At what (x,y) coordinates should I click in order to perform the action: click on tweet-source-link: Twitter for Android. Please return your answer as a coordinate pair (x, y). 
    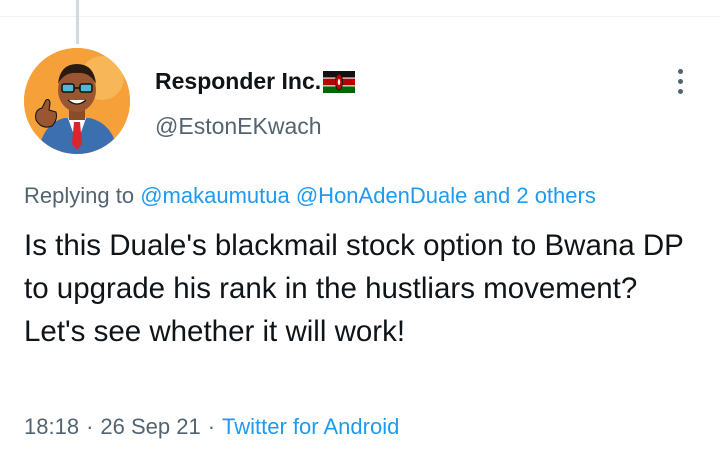
    Looking at the image, I should click on (310, 426).